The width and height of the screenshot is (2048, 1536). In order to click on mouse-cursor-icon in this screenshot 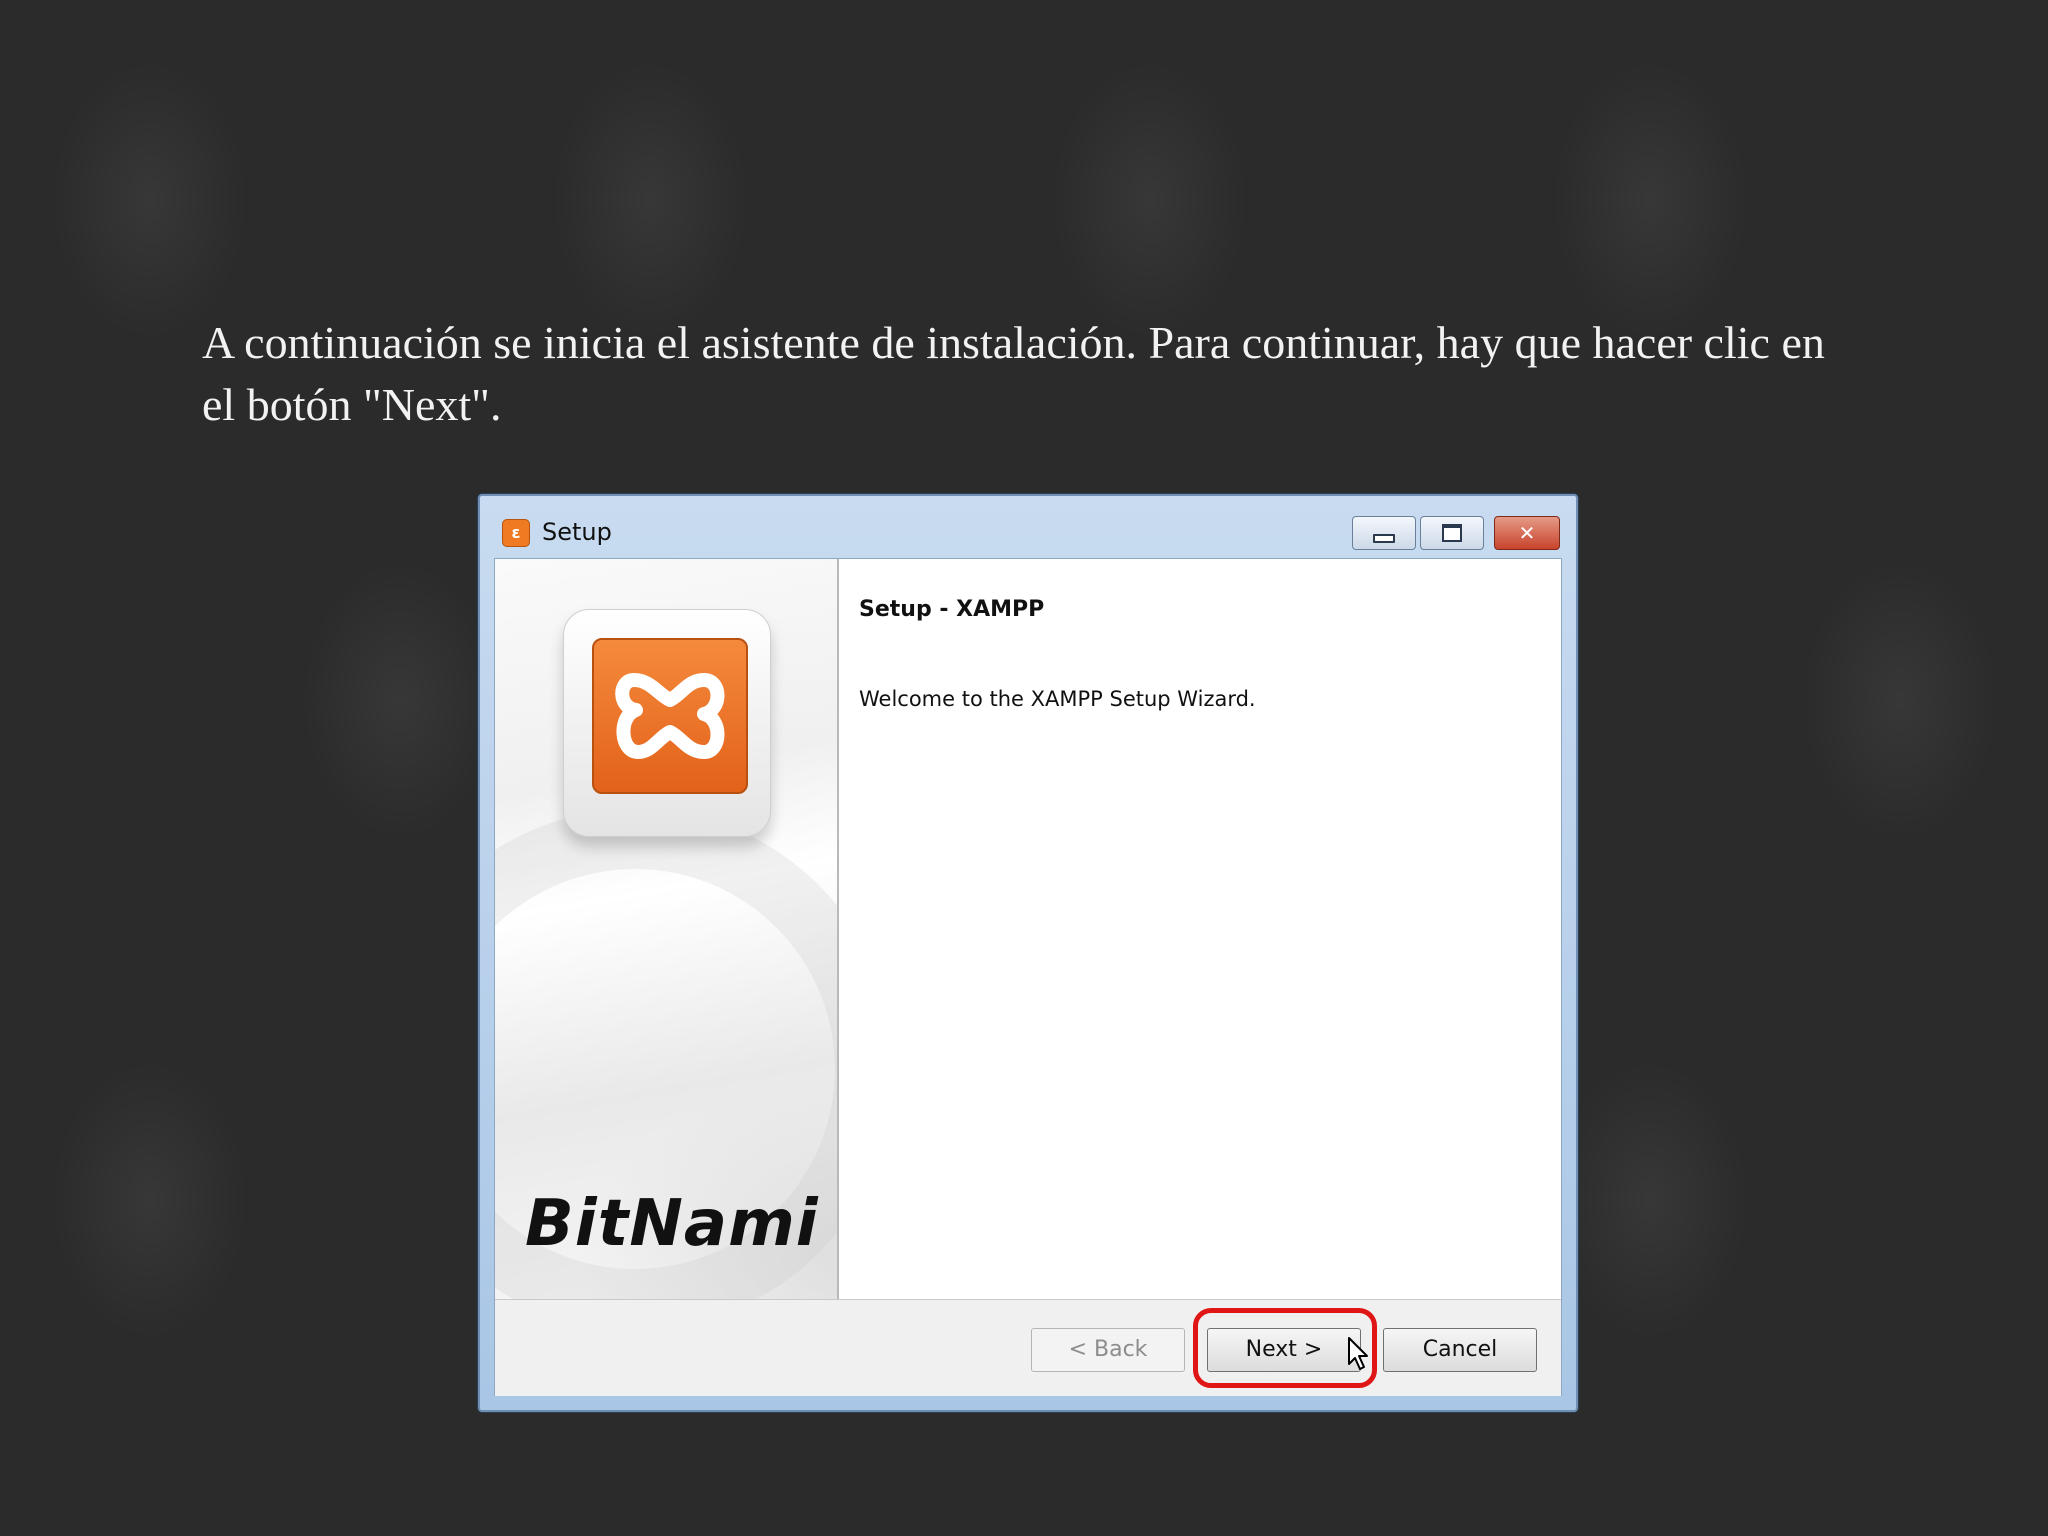, I will do `click(1358, 1353)`.